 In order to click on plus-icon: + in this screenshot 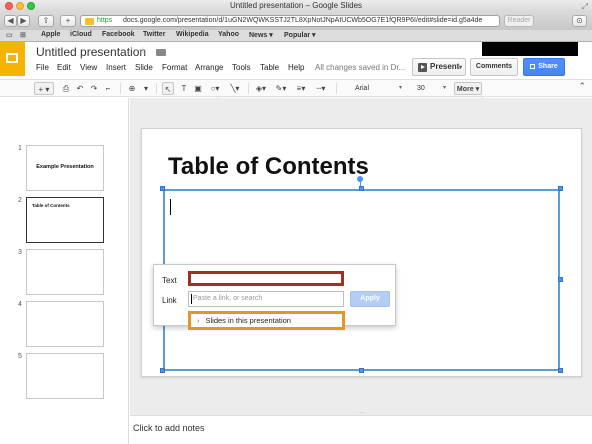, I will do `click(41, 89)`.